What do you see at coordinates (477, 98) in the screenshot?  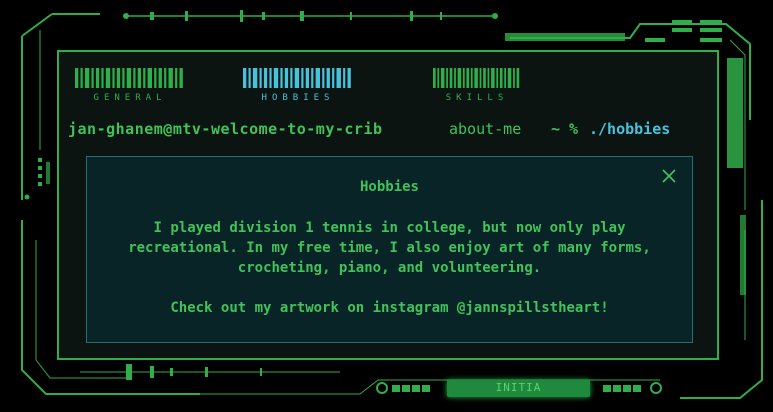 I see `tab-label-skills: SKILLS` at bounding box center [477, 98].